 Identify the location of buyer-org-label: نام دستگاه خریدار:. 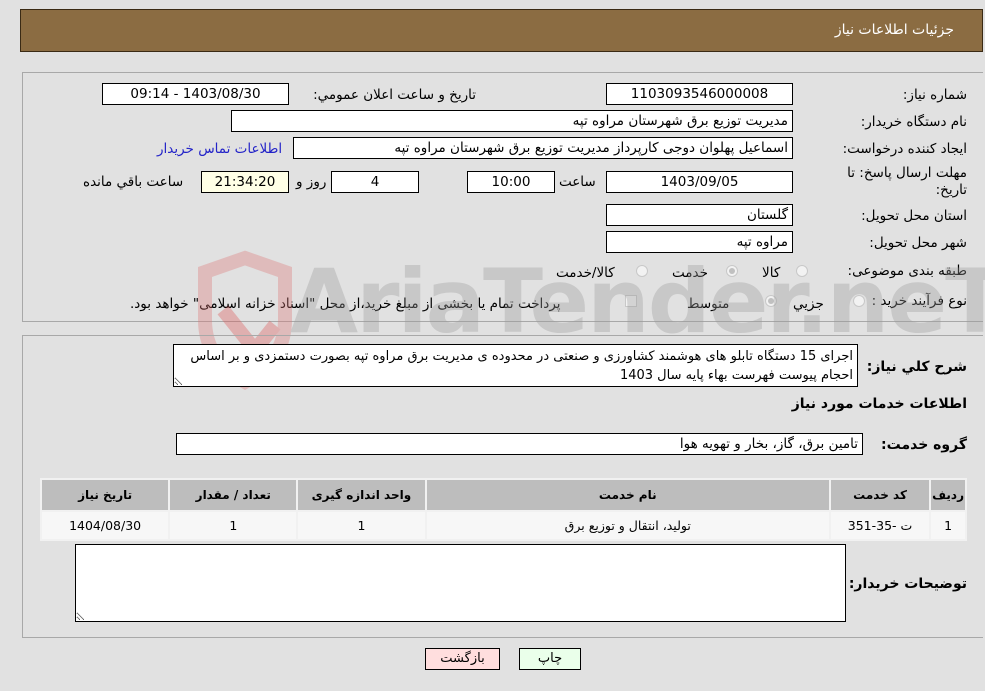
(913, 122).